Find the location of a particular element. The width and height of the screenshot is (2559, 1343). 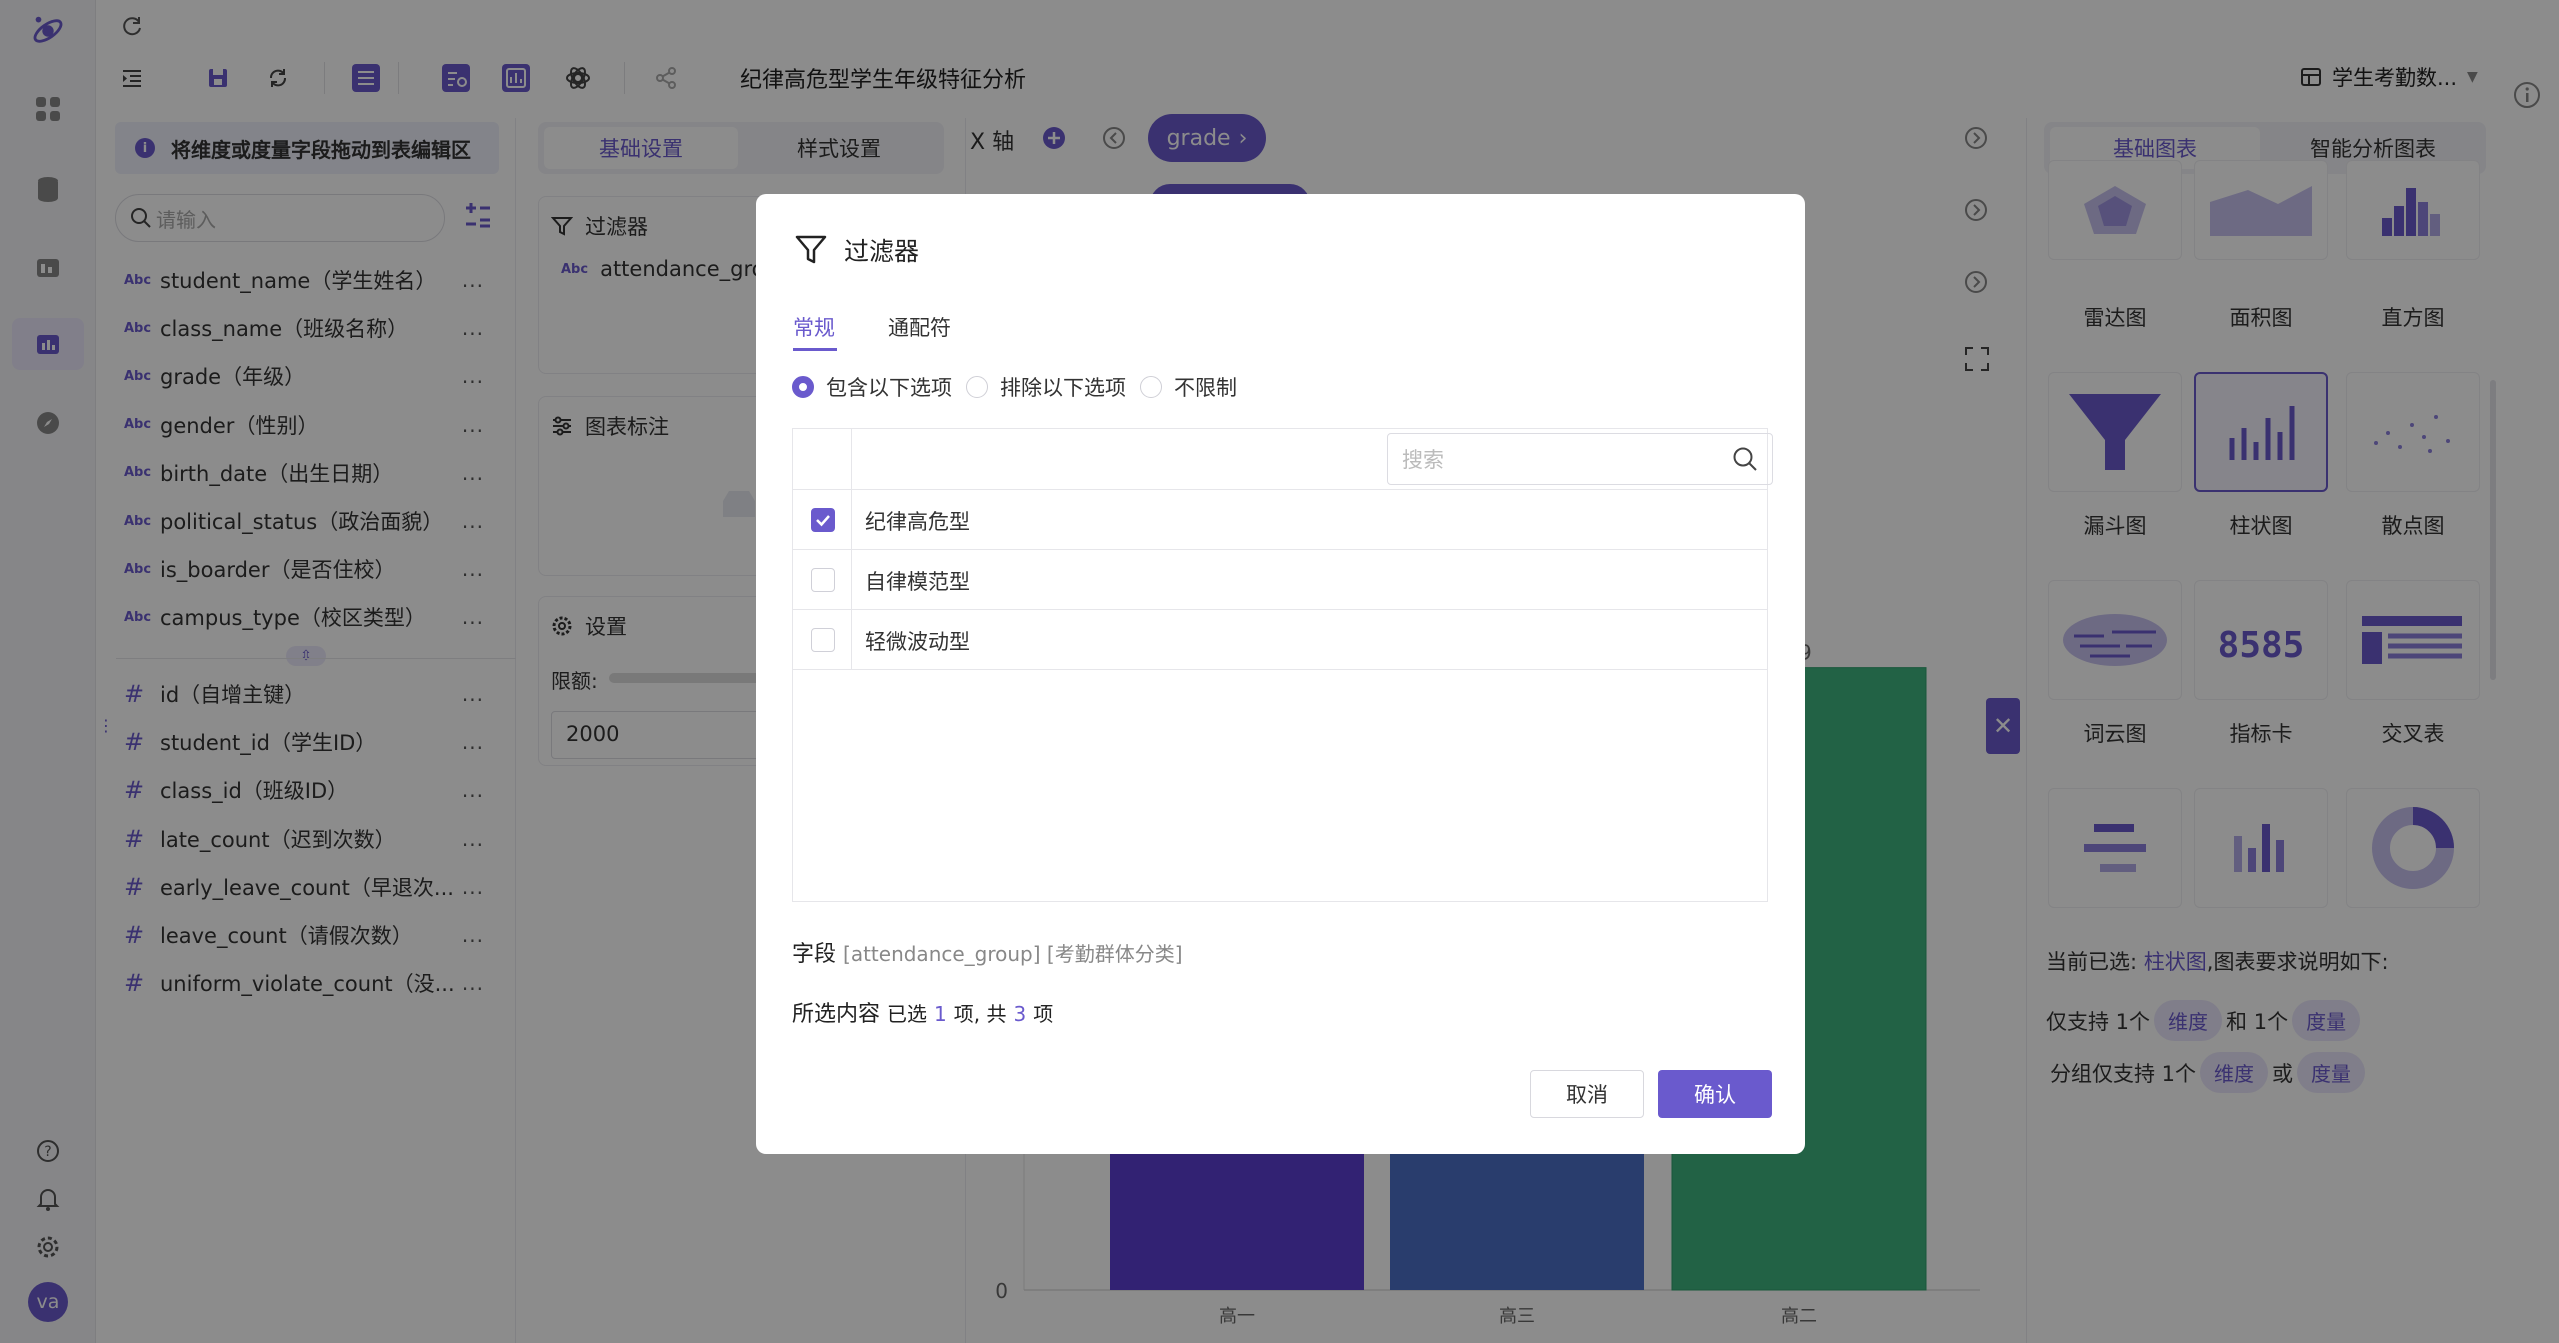

cancel-button: 取消 is located at coordinates (1587, 1094).